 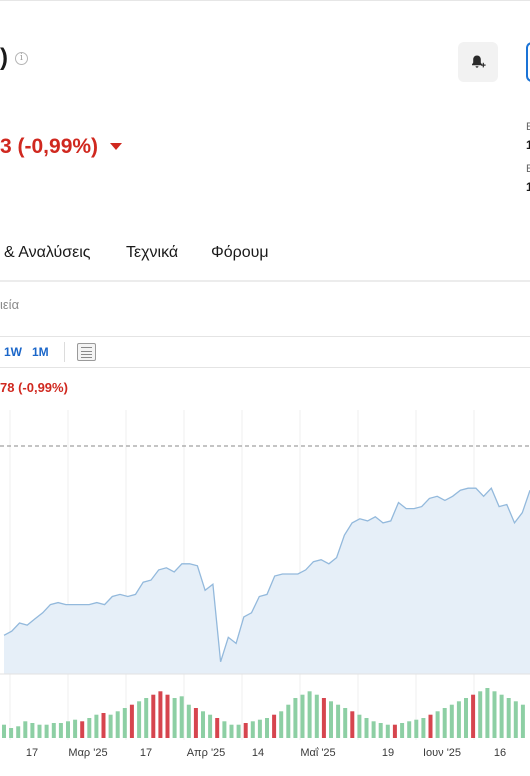 What do you see at coordinates (152, 253) in the screenshot?
I see `tab-technical: Τεχνικά` at bounding box center [152, 253].